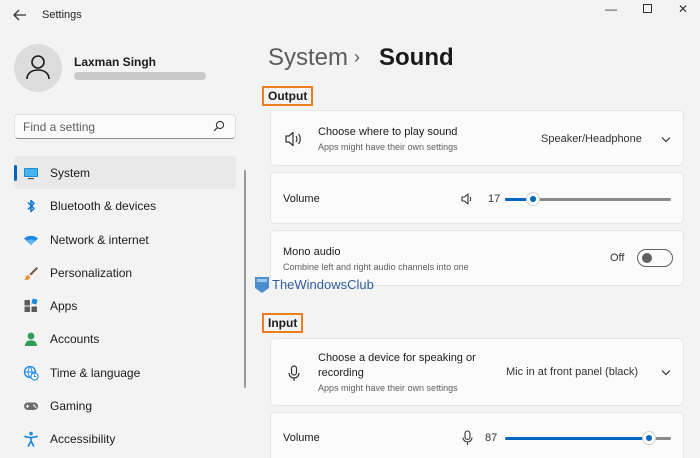  I want to click on title-bar: Settings — ✕, so click(350, 16).